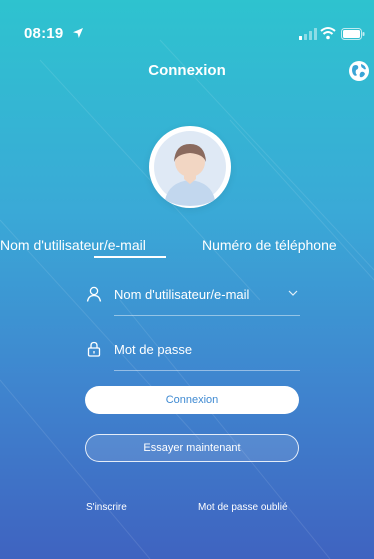 The image size is (374, 559). I want to click on battery-icon, so click(353, 34).